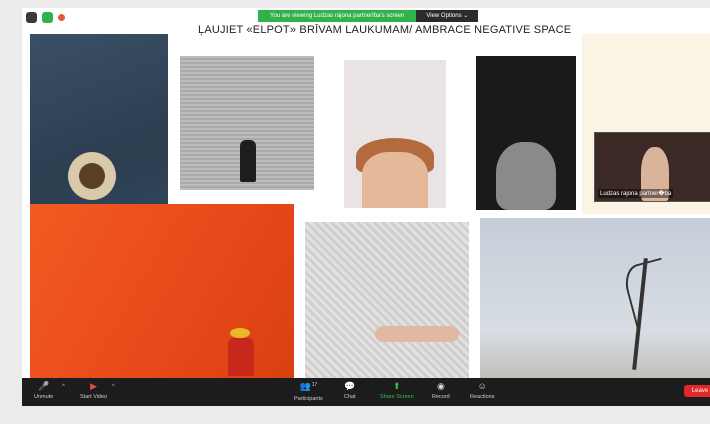 The image size is (710, 424). Describe the element at coordinates (308, 391) in the screenshot. I see `participants-button: 👥17 Participants` at that location.